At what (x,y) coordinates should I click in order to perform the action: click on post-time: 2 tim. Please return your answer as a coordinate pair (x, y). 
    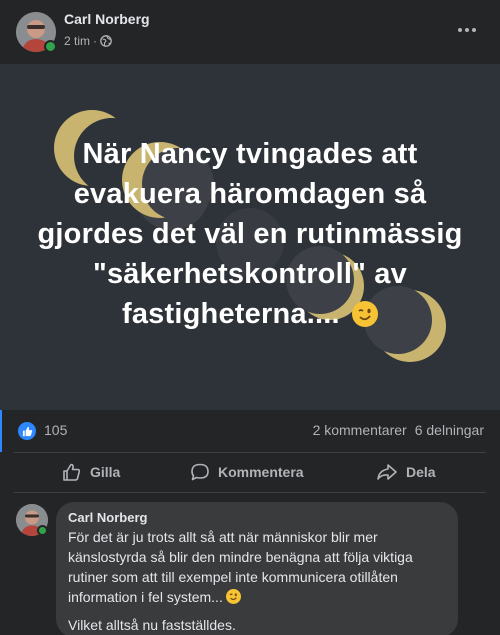
    Looking at the image, I should click on (77, 41).